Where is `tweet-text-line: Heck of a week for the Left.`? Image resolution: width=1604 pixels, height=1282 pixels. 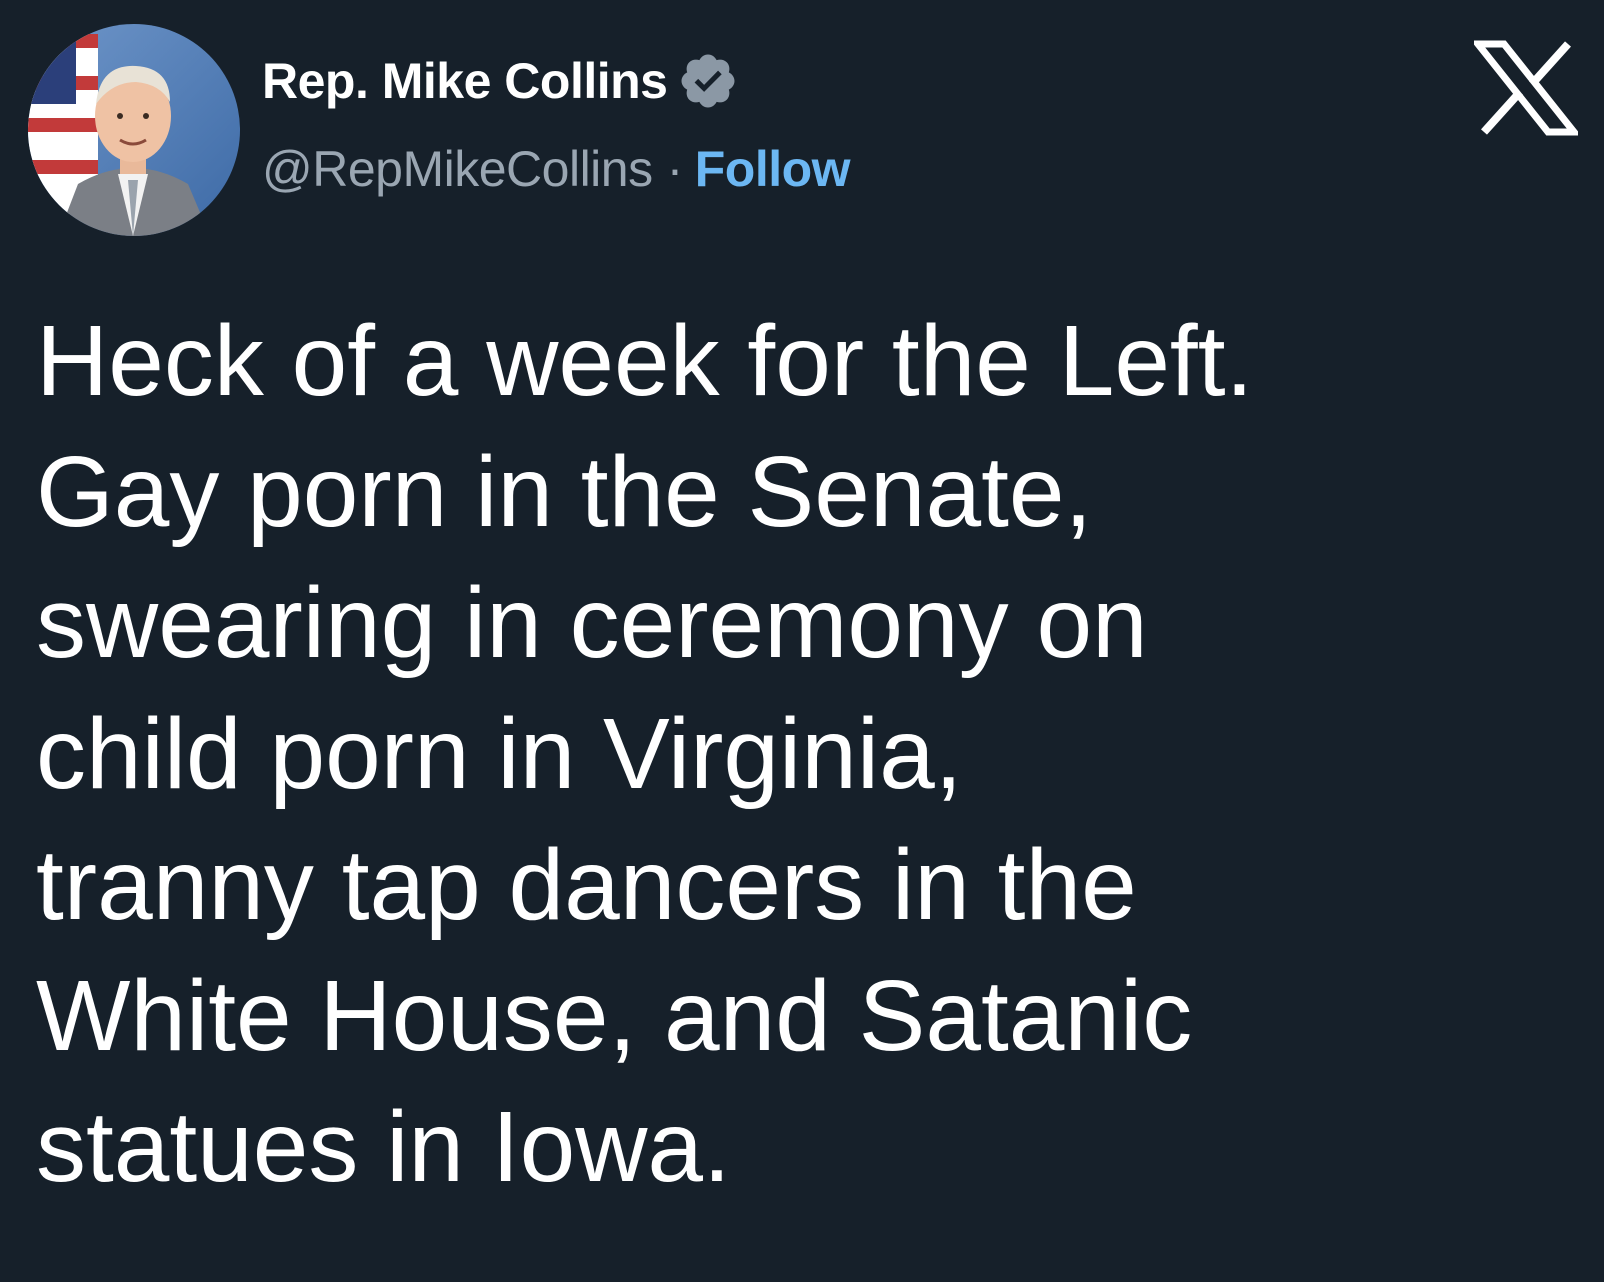 tweet-text-line: Heck of a week for the Left. is located at coordinates (645, 361).